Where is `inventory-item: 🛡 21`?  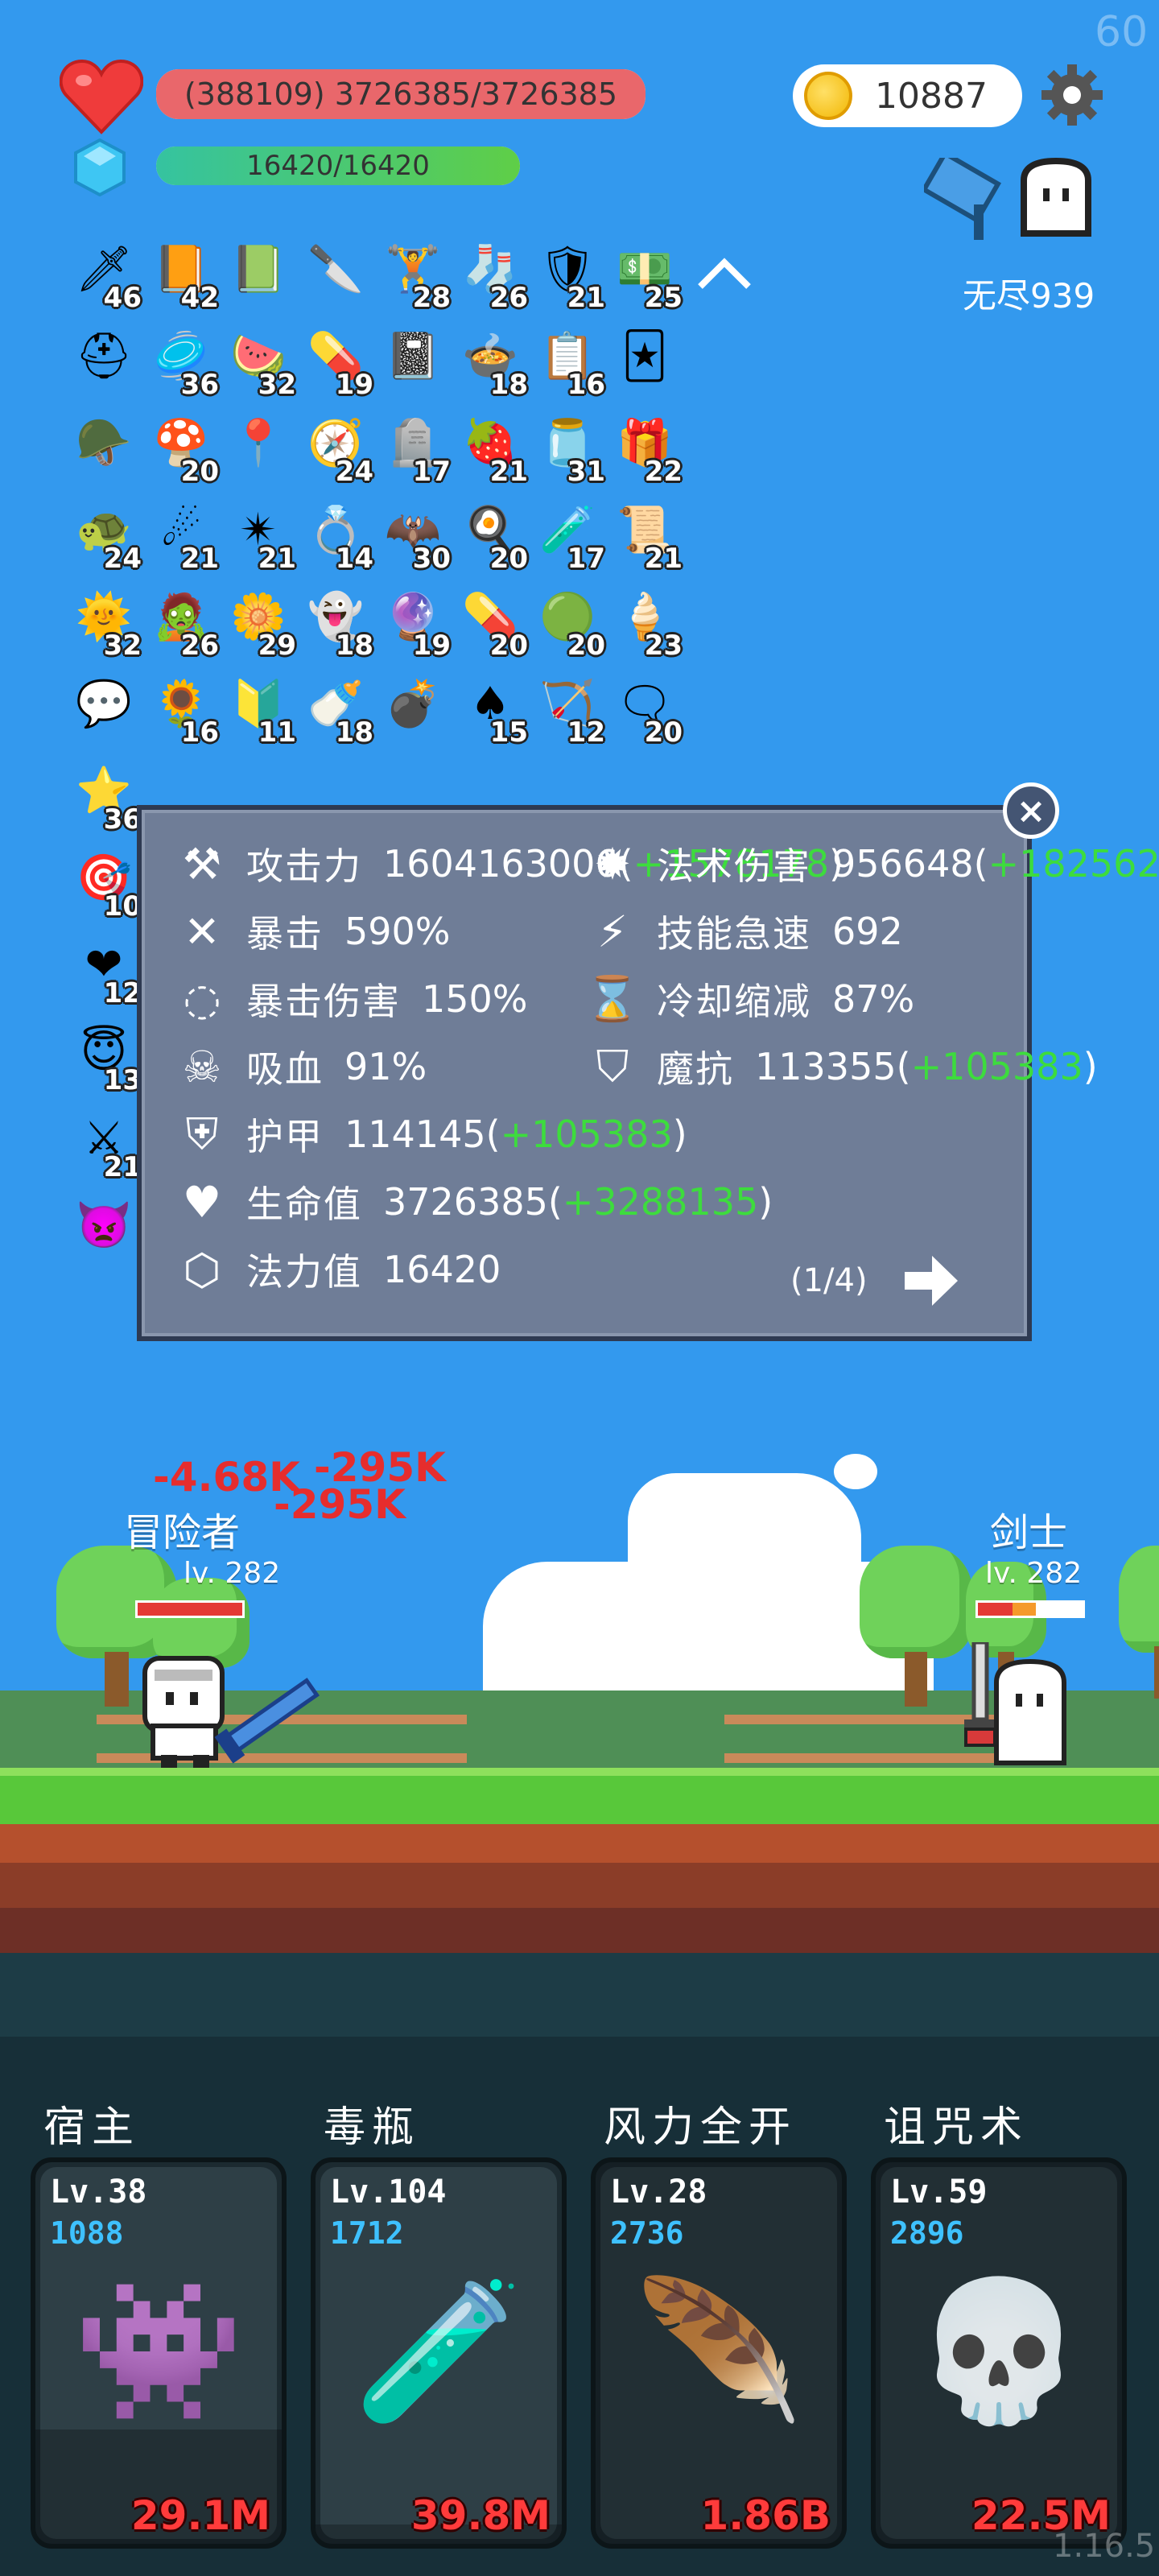
inventory-item: 🛡 21 is located at coordinates (569, 274).